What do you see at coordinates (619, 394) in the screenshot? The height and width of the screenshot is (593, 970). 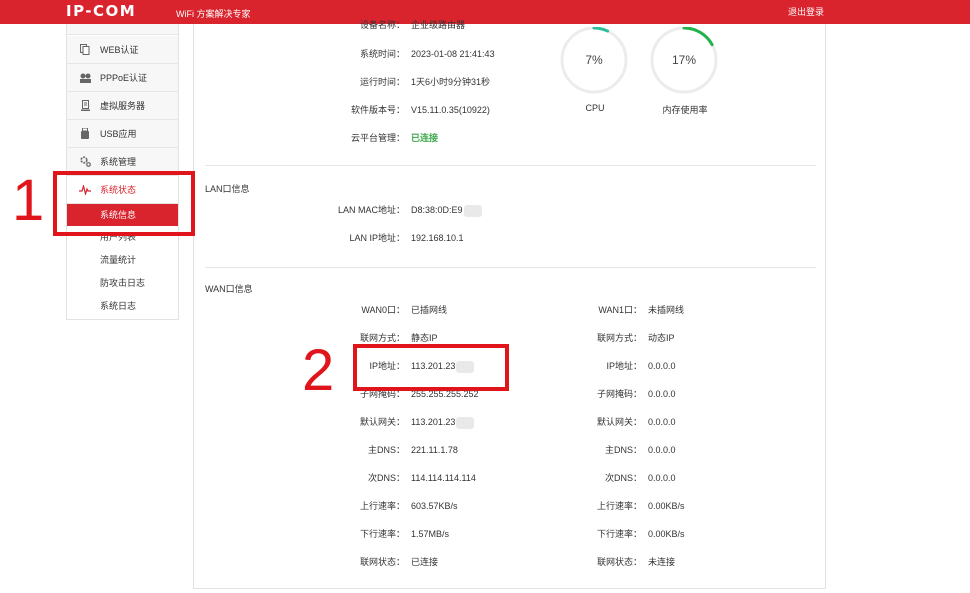 I see `wan1-mask-label: 子网掩码：` at bounding box center [619, 394].